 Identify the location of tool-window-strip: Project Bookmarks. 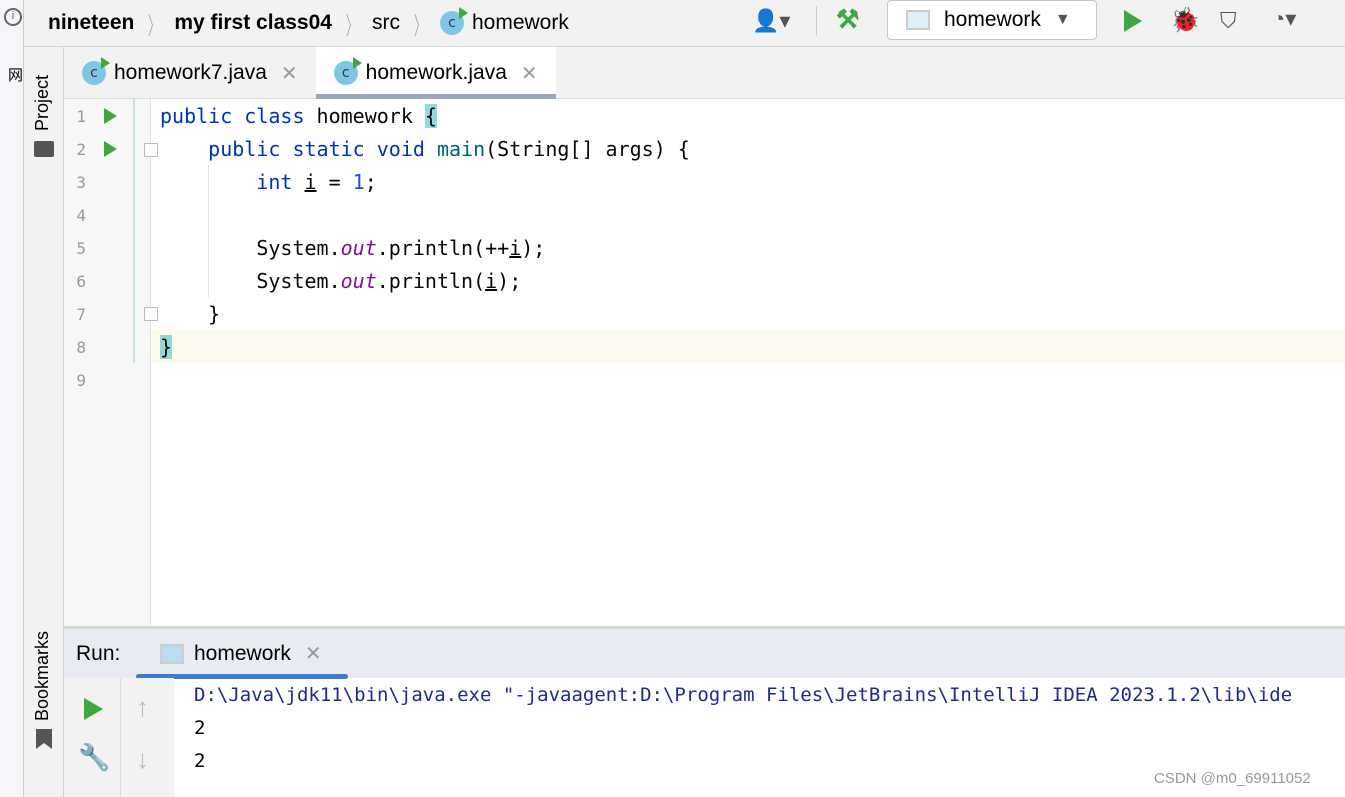
(44, 422).